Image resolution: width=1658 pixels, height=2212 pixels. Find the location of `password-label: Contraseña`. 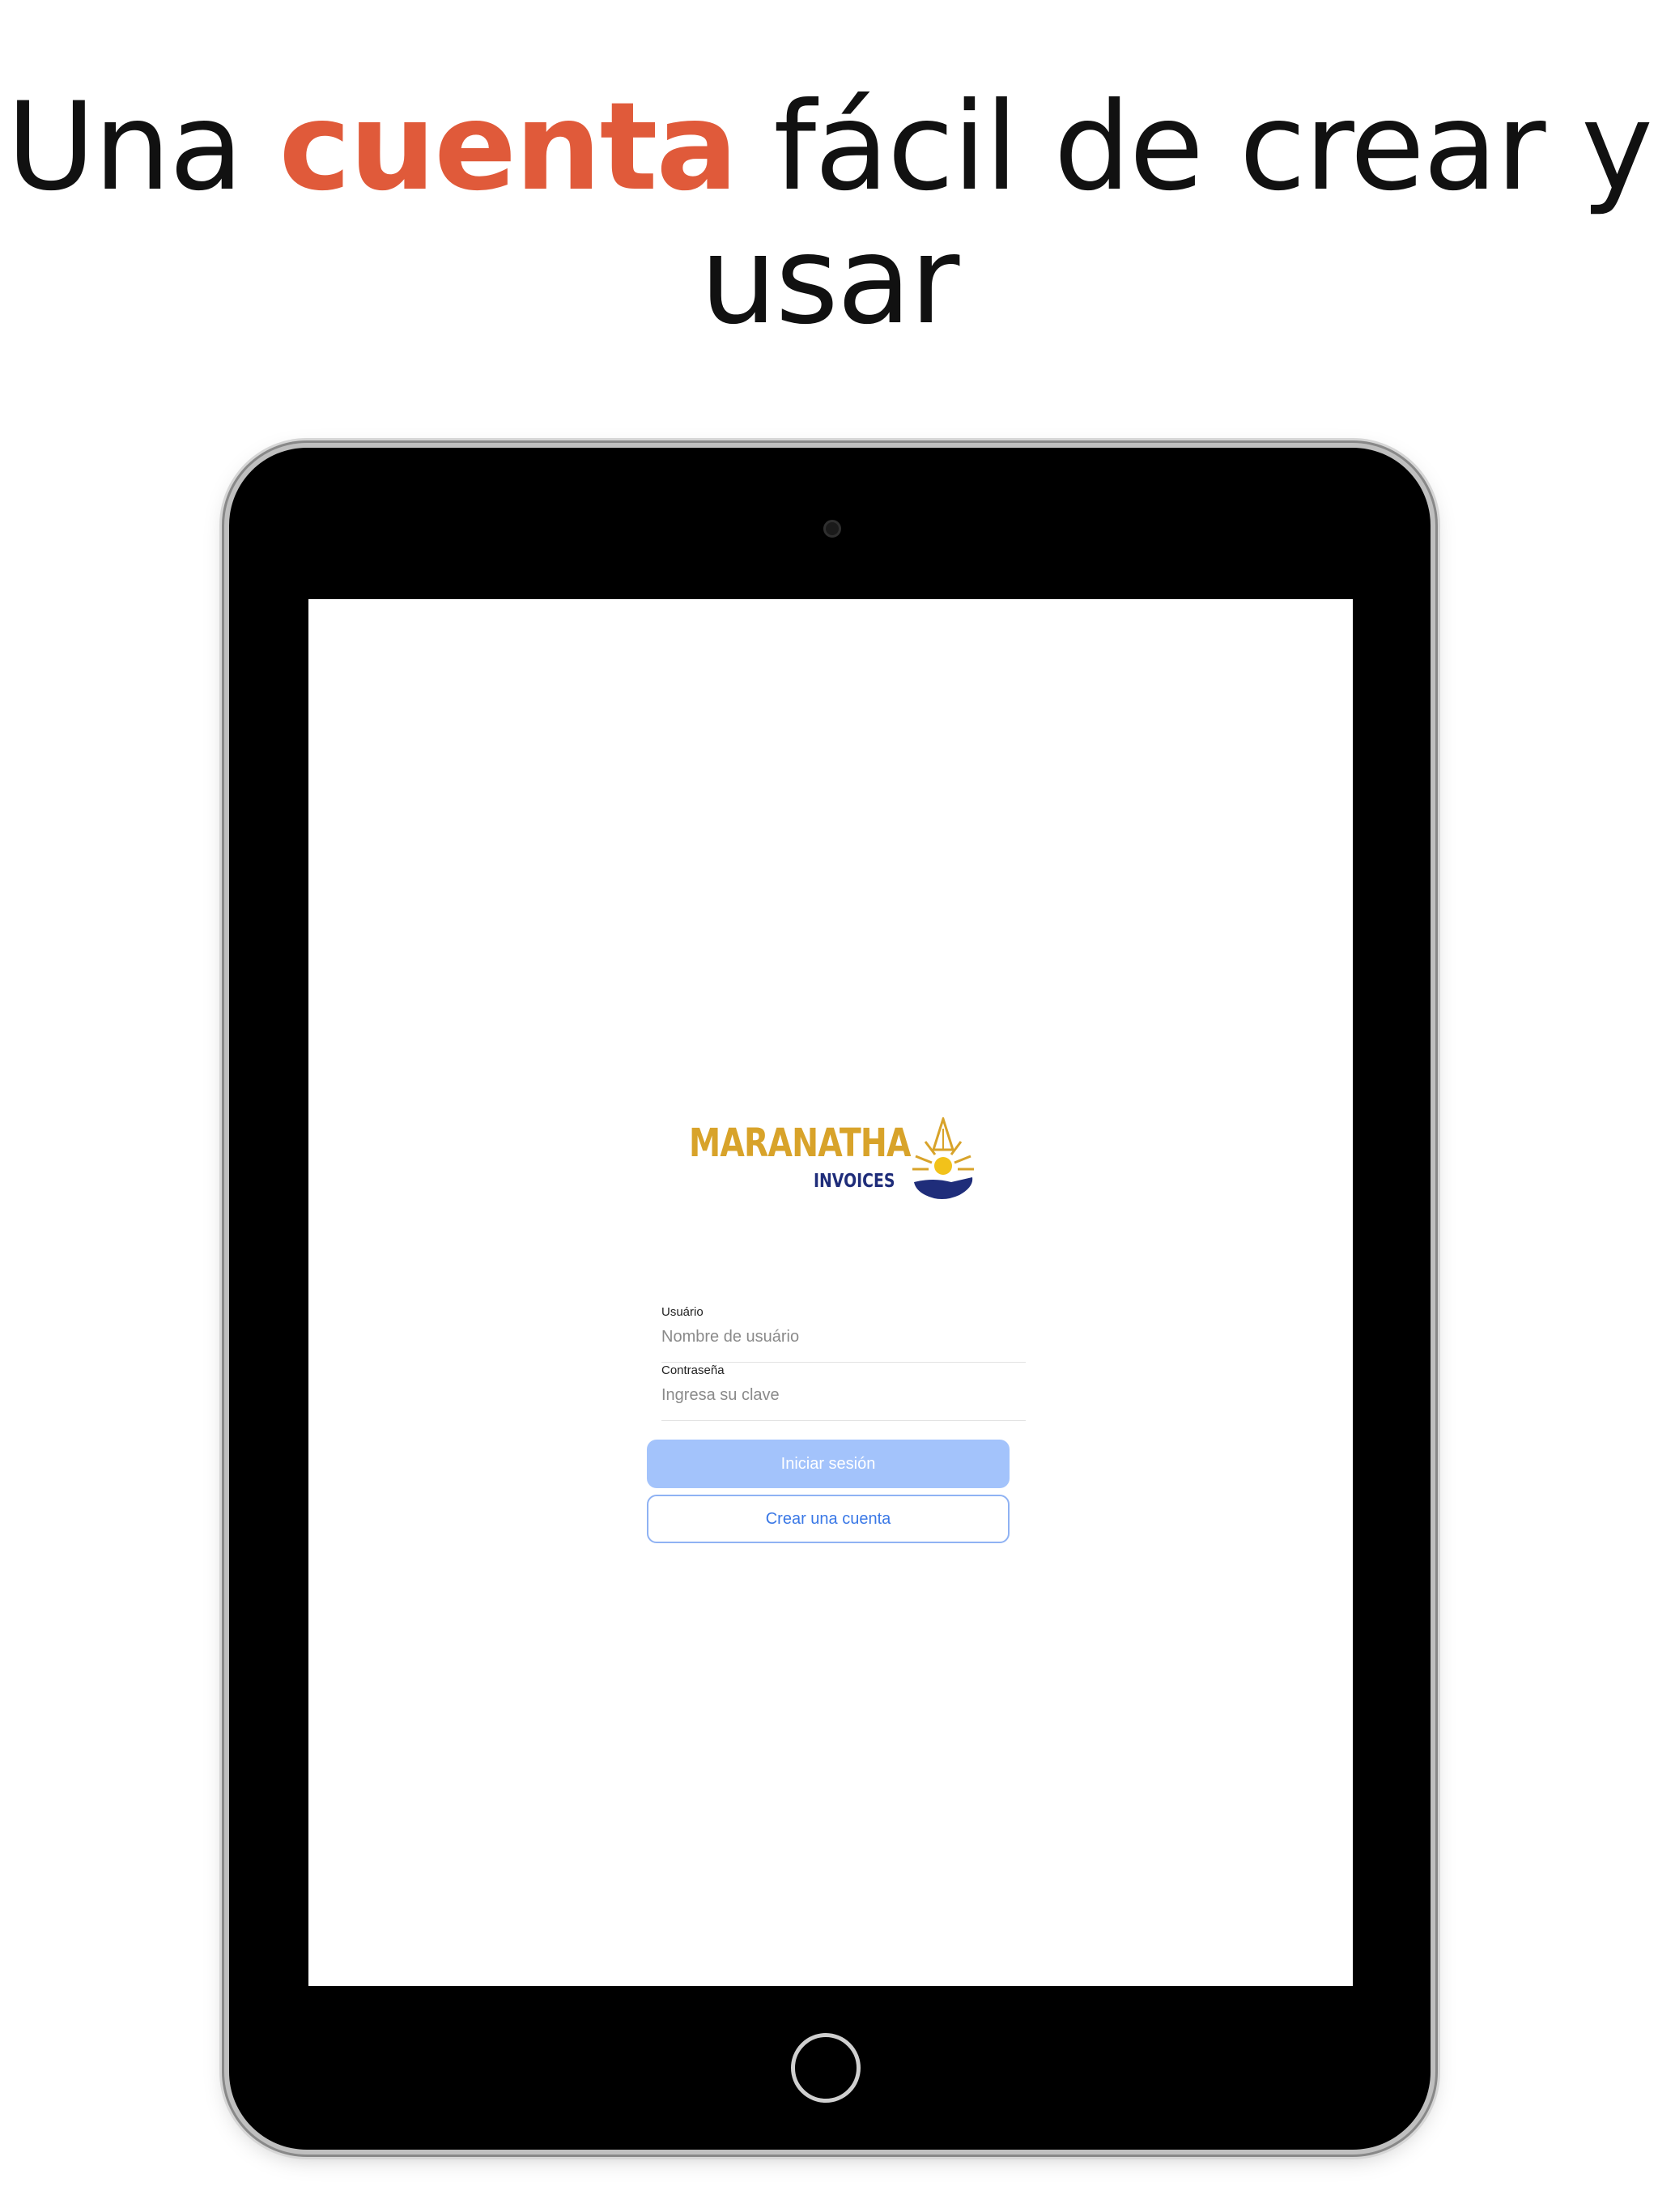

password-label: Contraseña is located at coordinates (693, 1370).